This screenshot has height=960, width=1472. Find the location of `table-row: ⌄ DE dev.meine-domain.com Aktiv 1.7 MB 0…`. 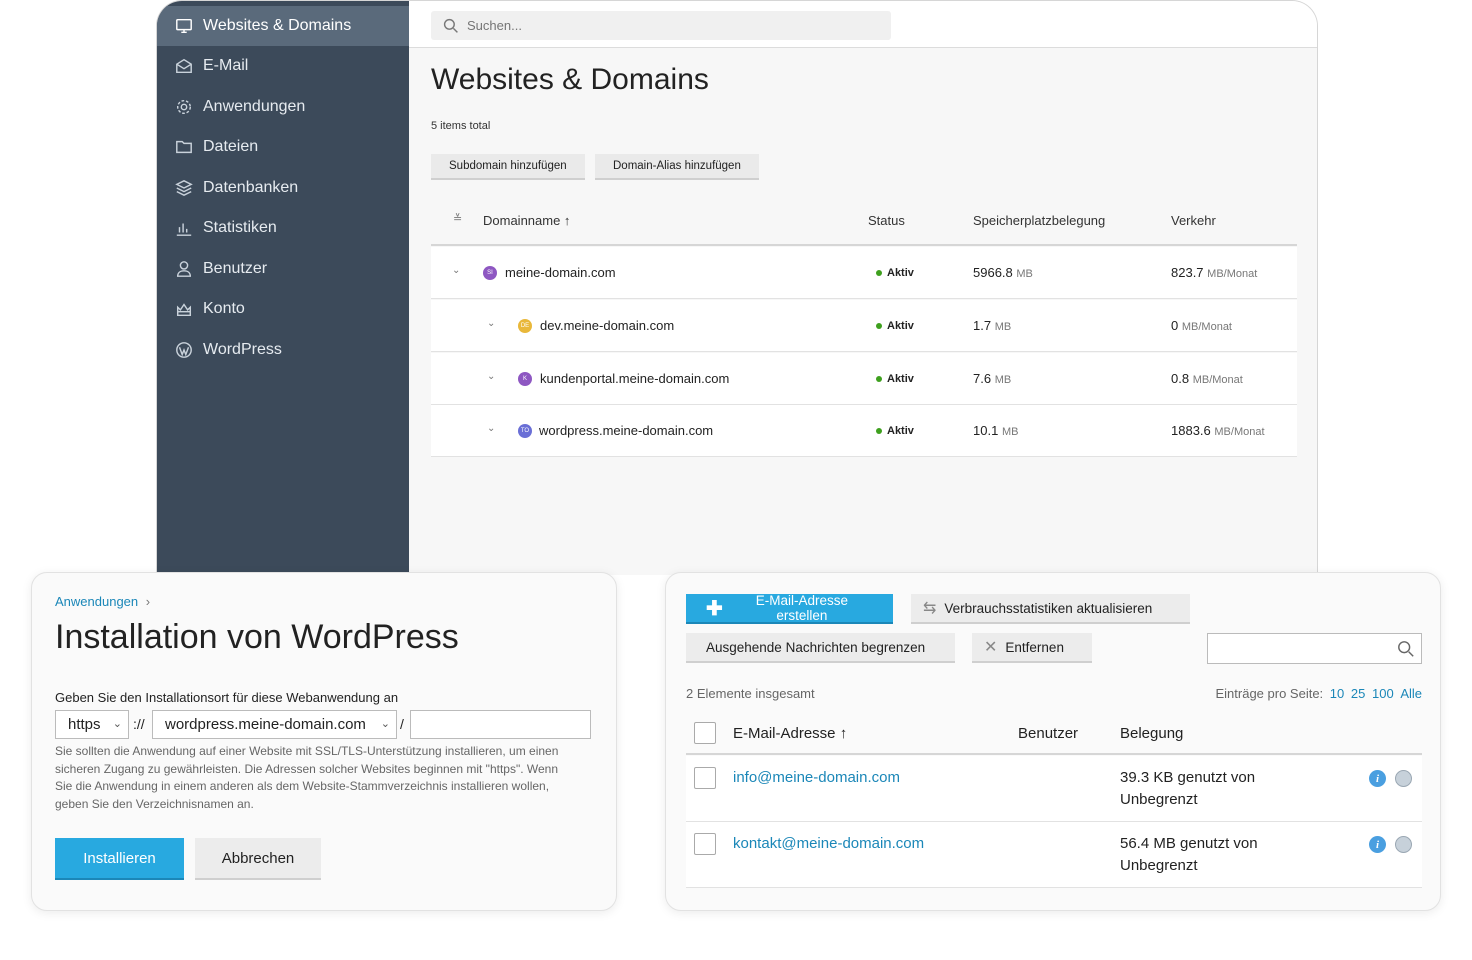

table-row: ⌄ DE dev.meine-domain.com Aktiv 1.7 MB 0… is located at coordinates (864, 326).